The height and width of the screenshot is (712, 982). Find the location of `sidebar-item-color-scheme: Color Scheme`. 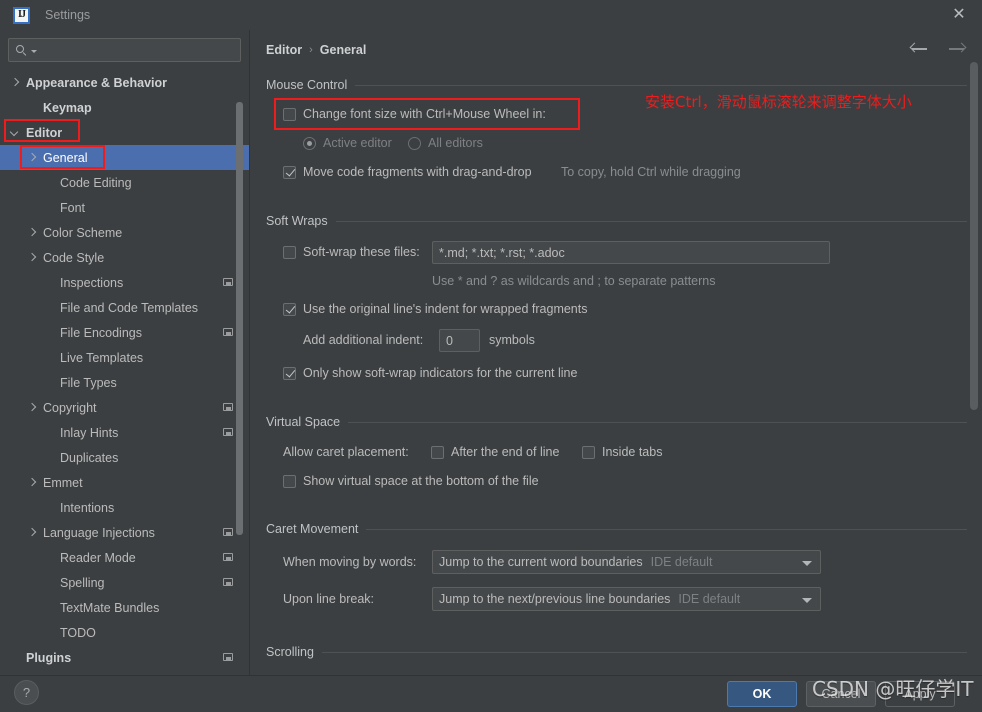

sidebar-item-color-scheme: Color Scheme is located at coordinates (124, 232).